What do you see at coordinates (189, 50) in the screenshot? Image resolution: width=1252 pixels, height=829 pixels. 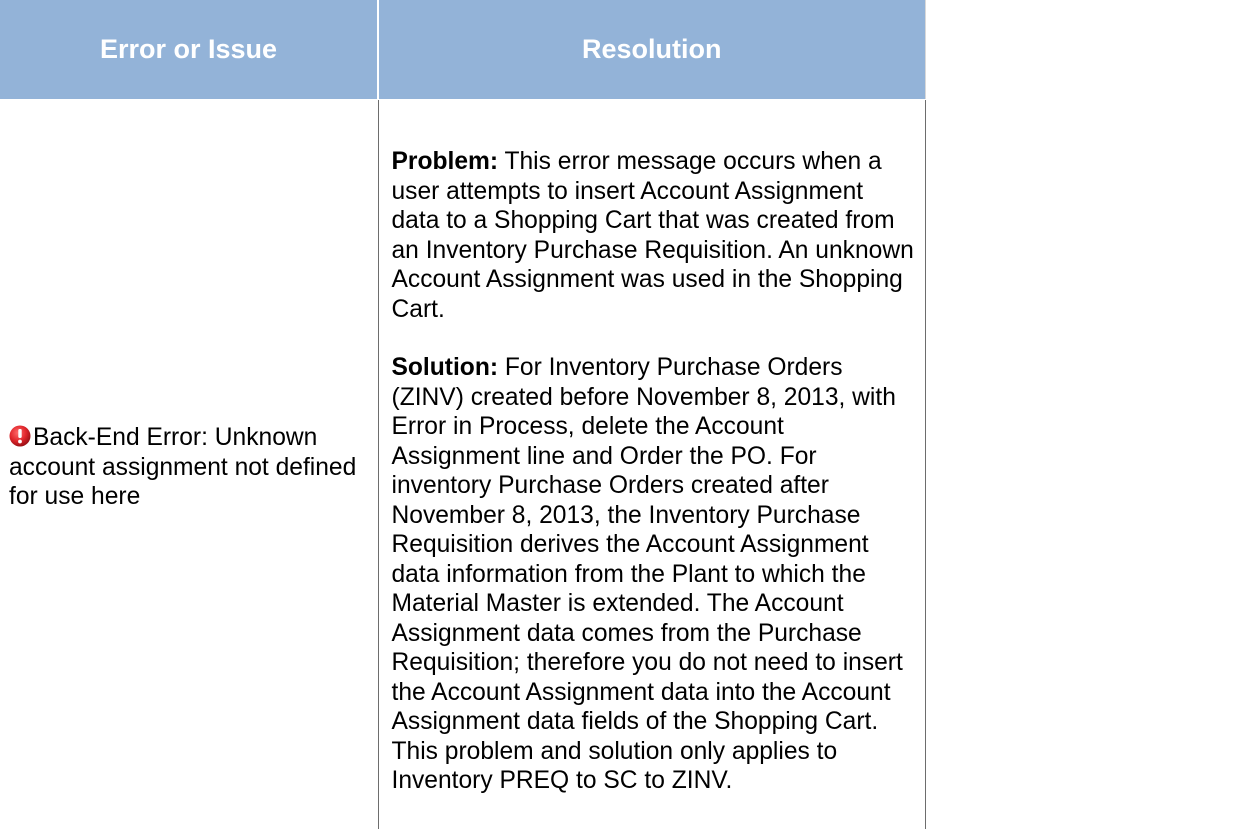 I see `issue-column-header: Error or Issue` at bounding box center [189, 50].